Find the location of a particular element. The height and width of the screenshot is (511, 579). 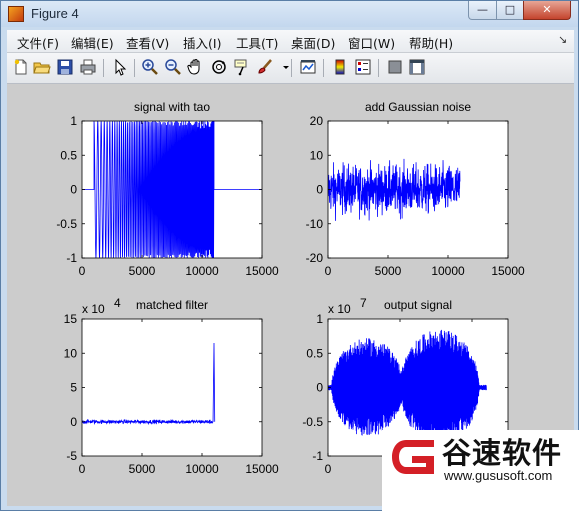

subplot-title: add Gaussian noise is located at coordinates (418, 107).